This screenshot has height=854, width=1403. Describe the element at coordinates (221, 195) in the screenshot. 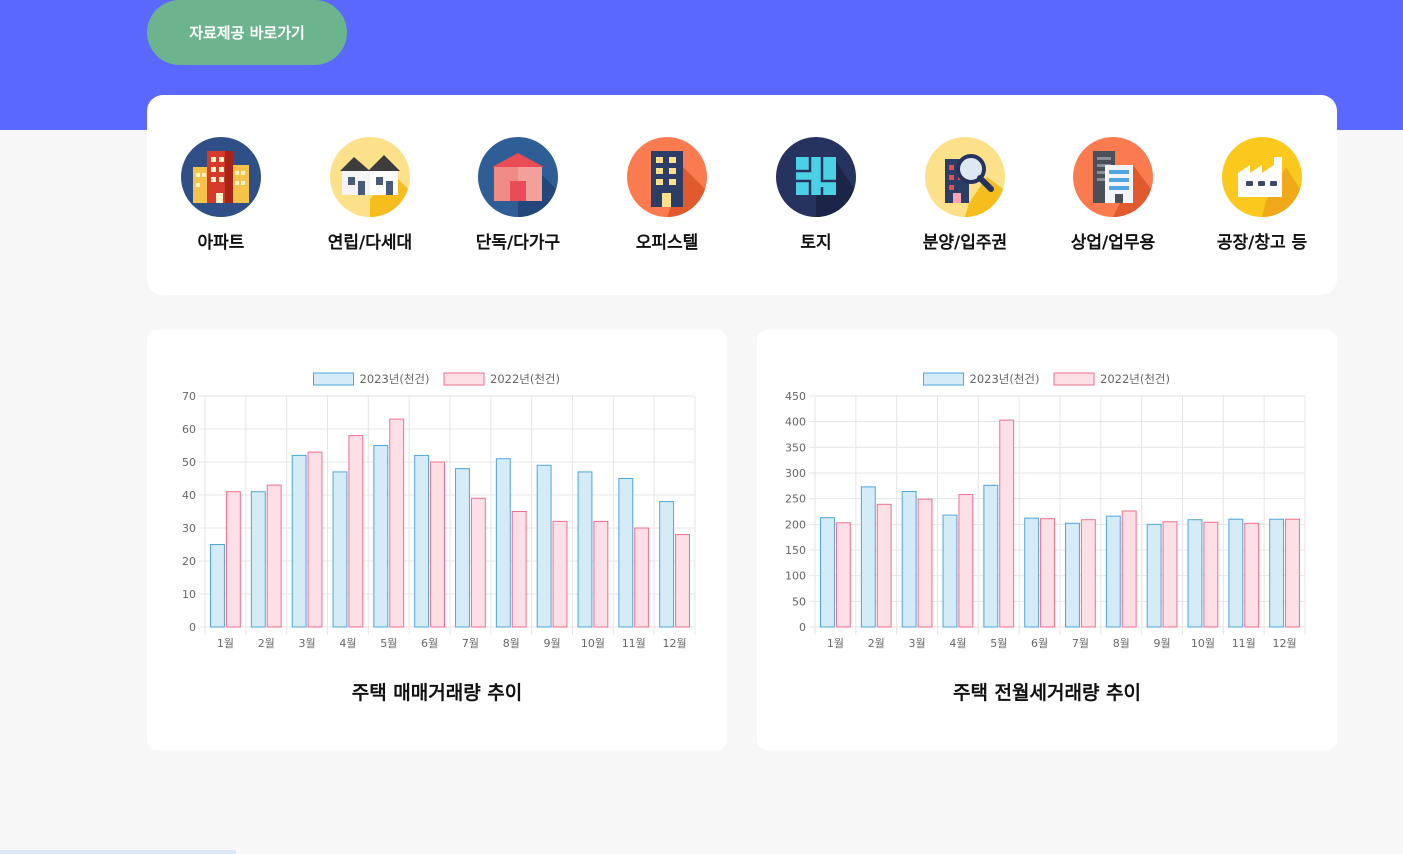

I see `category-apartment: 아파트` at that location.